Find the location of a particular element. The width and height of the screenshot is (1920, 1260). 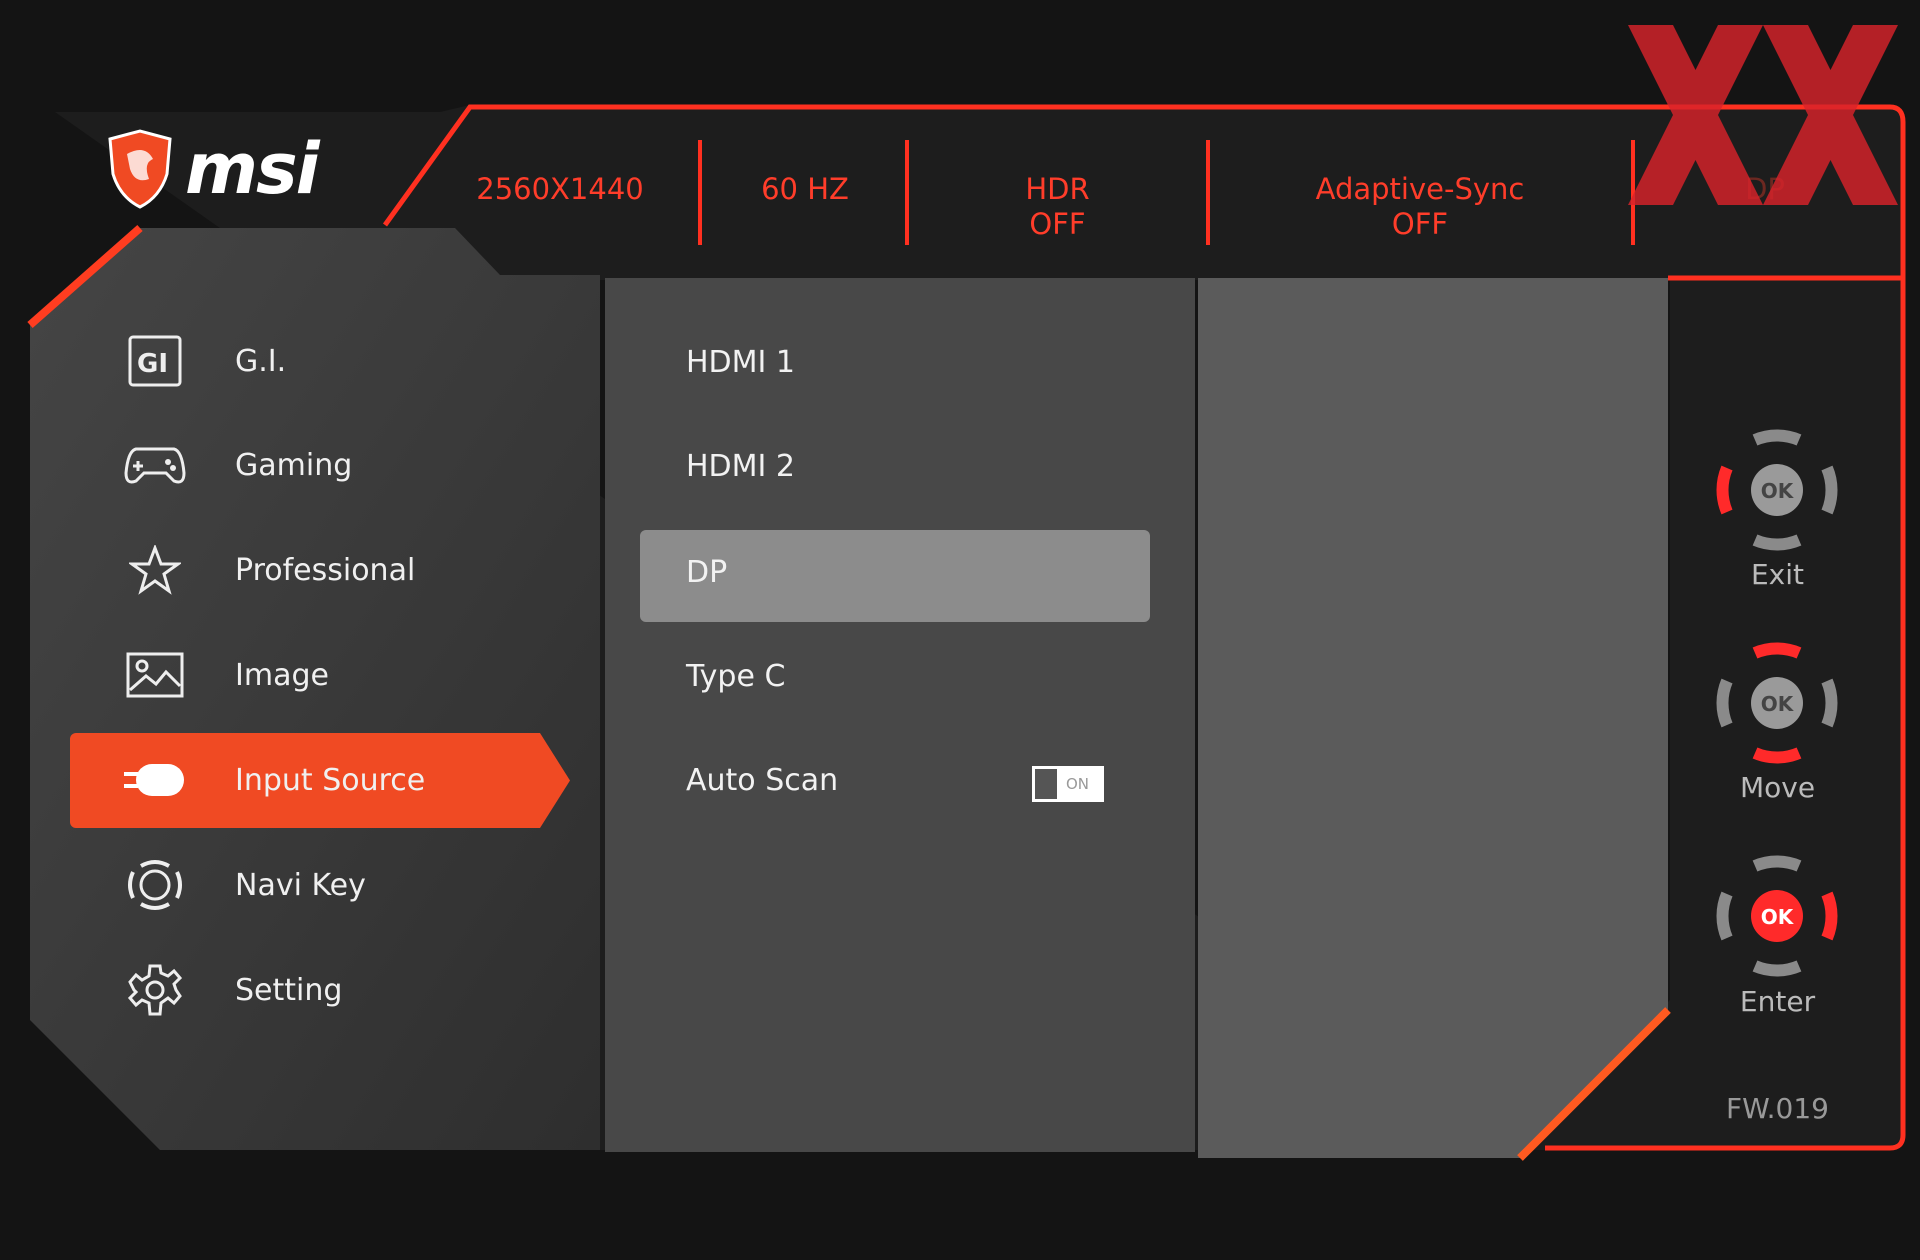

menu-item-setting: Setting is located at coordinates (340, 990).